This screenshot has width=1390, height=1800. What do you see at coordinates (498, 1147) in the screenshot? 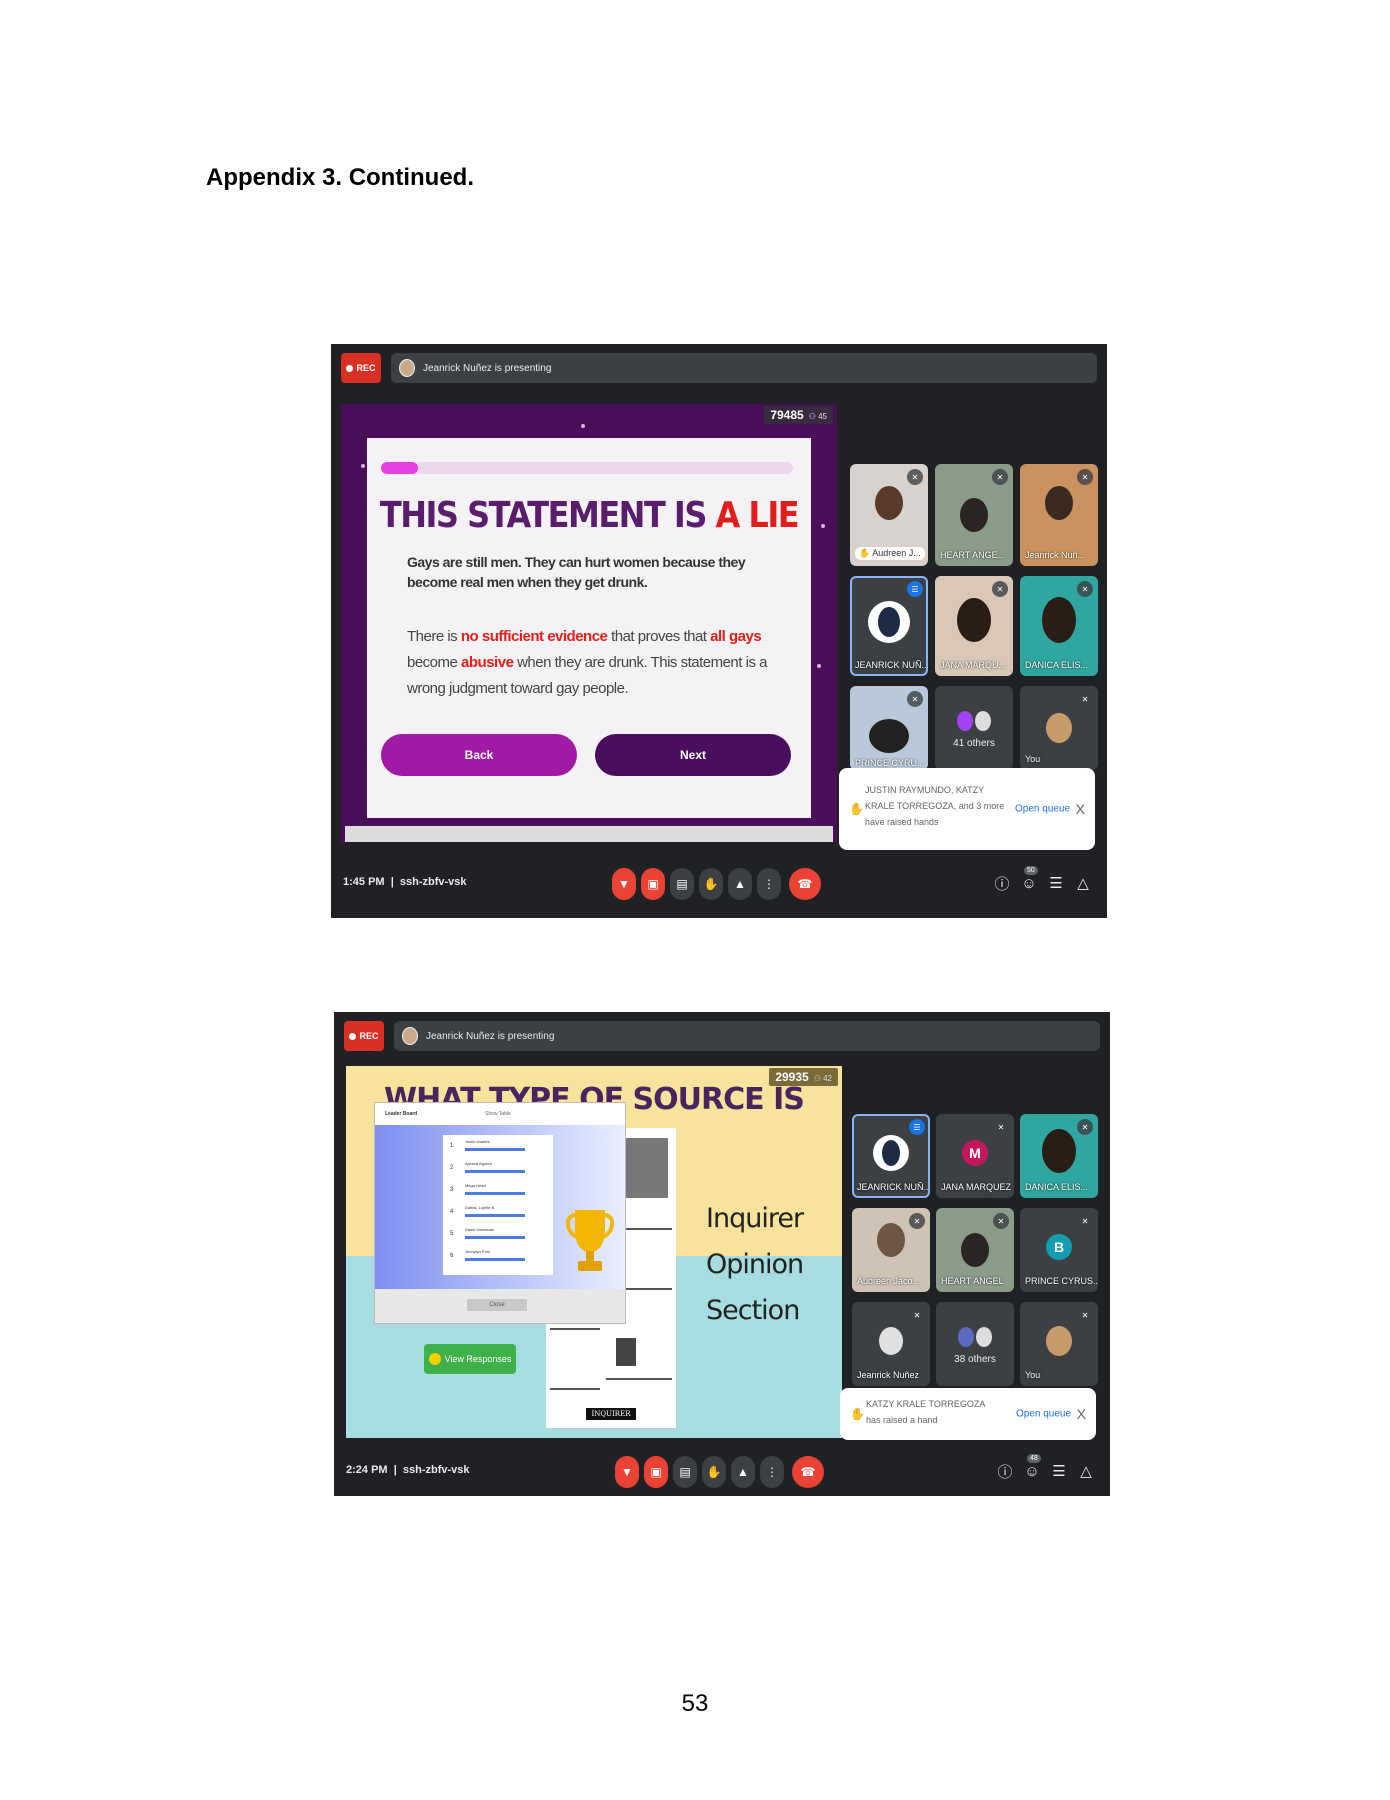
I see `leaderboard-row: 1 Justin charles` at bounding box center [498, 1147].